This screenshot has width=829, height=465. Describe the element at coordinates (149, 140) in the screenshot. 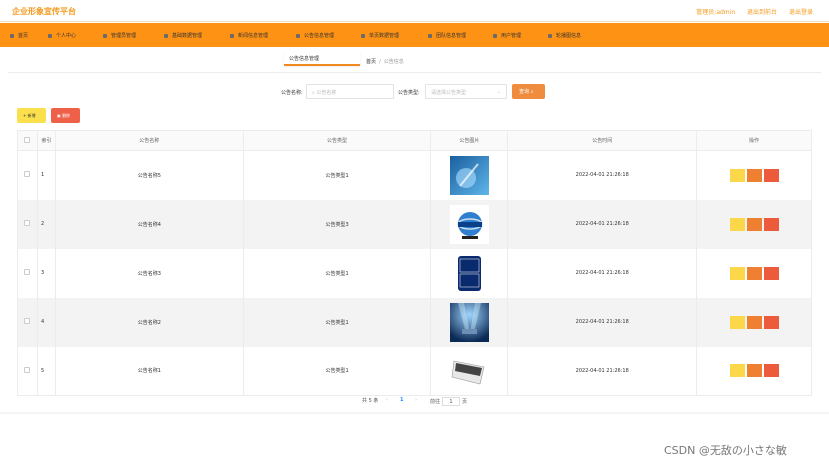

I see `name-header: 公告名称` at that location.